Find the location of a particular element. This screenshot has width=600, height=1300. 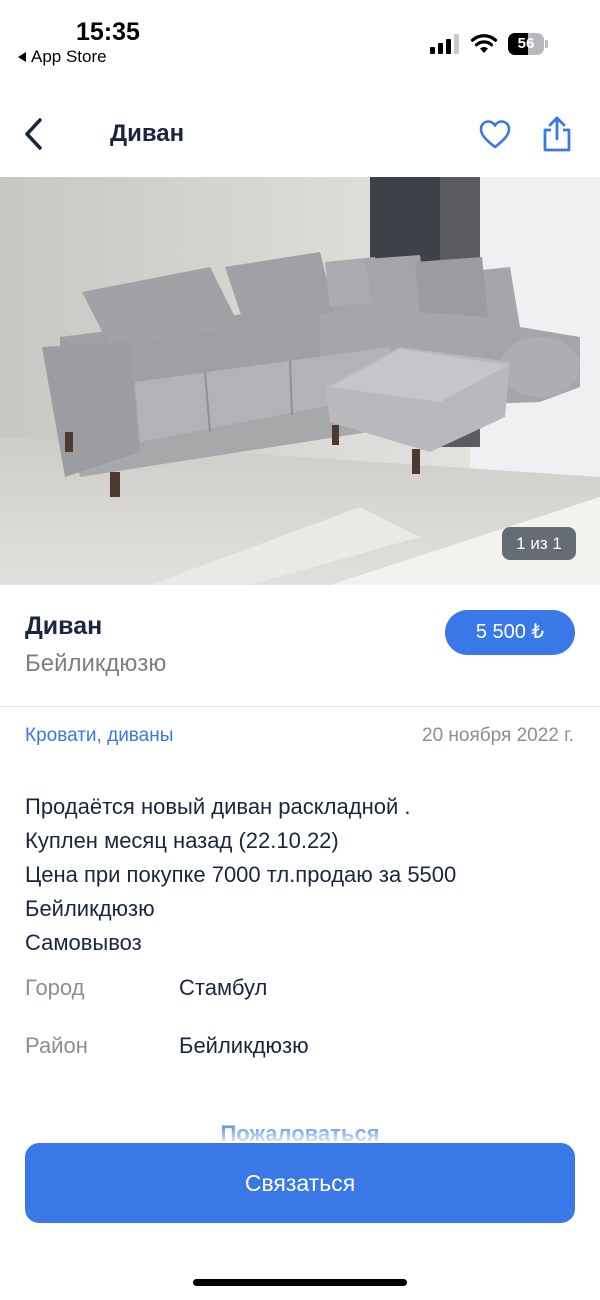

navigation-bar: Диван is located at coordinates (300, 135).